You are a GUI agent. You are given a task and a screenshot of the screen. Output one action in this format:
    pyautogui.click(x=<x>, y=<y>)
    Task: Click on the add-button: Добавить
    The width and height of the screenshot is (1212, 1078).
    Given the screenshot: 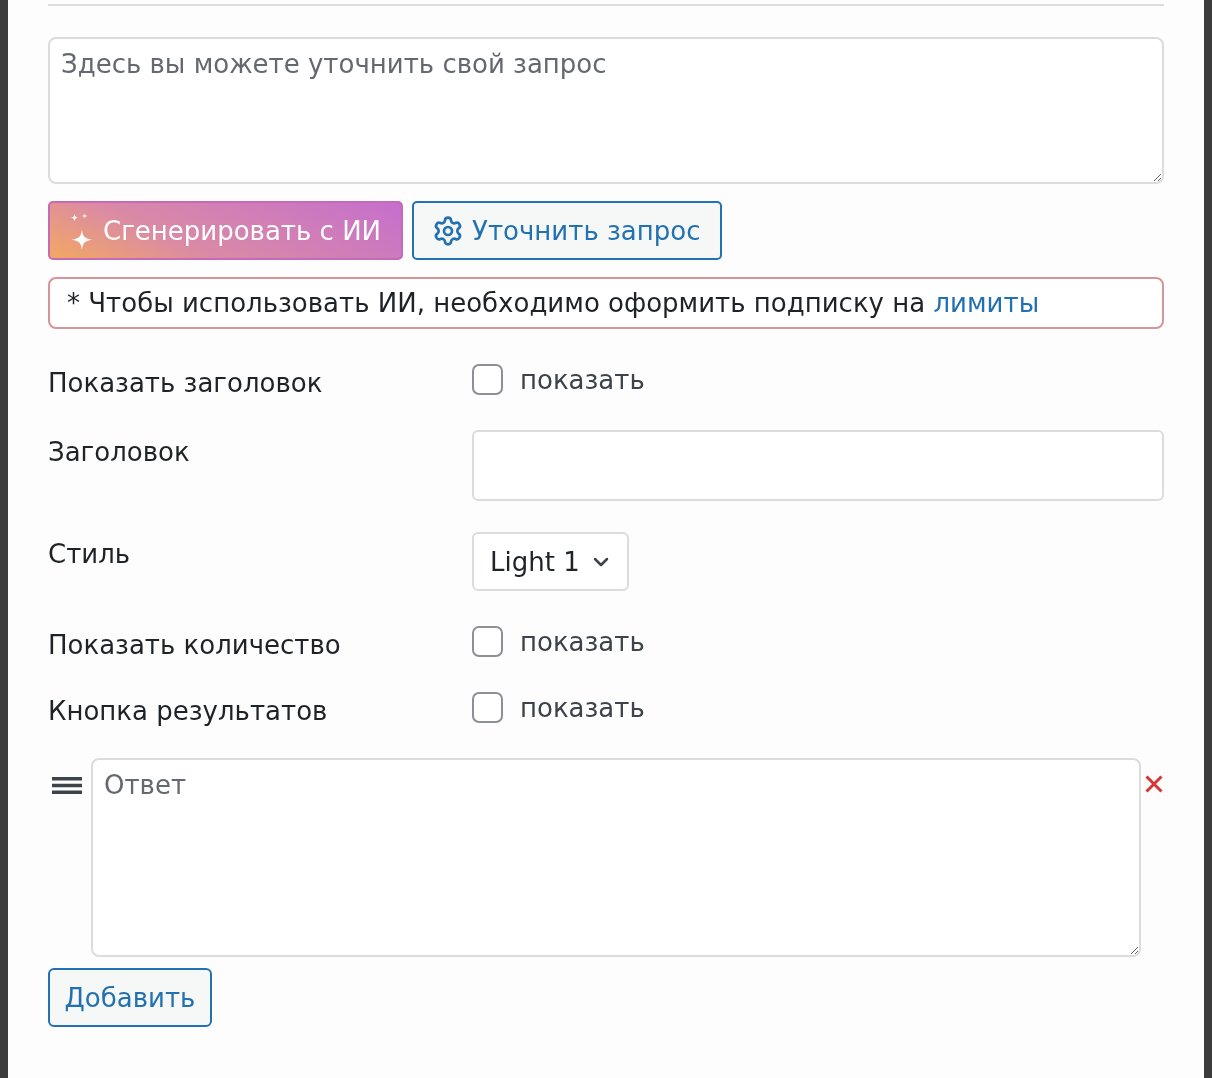 What is the action you would take?
    pyautogui.click(x=130, y=997)
    